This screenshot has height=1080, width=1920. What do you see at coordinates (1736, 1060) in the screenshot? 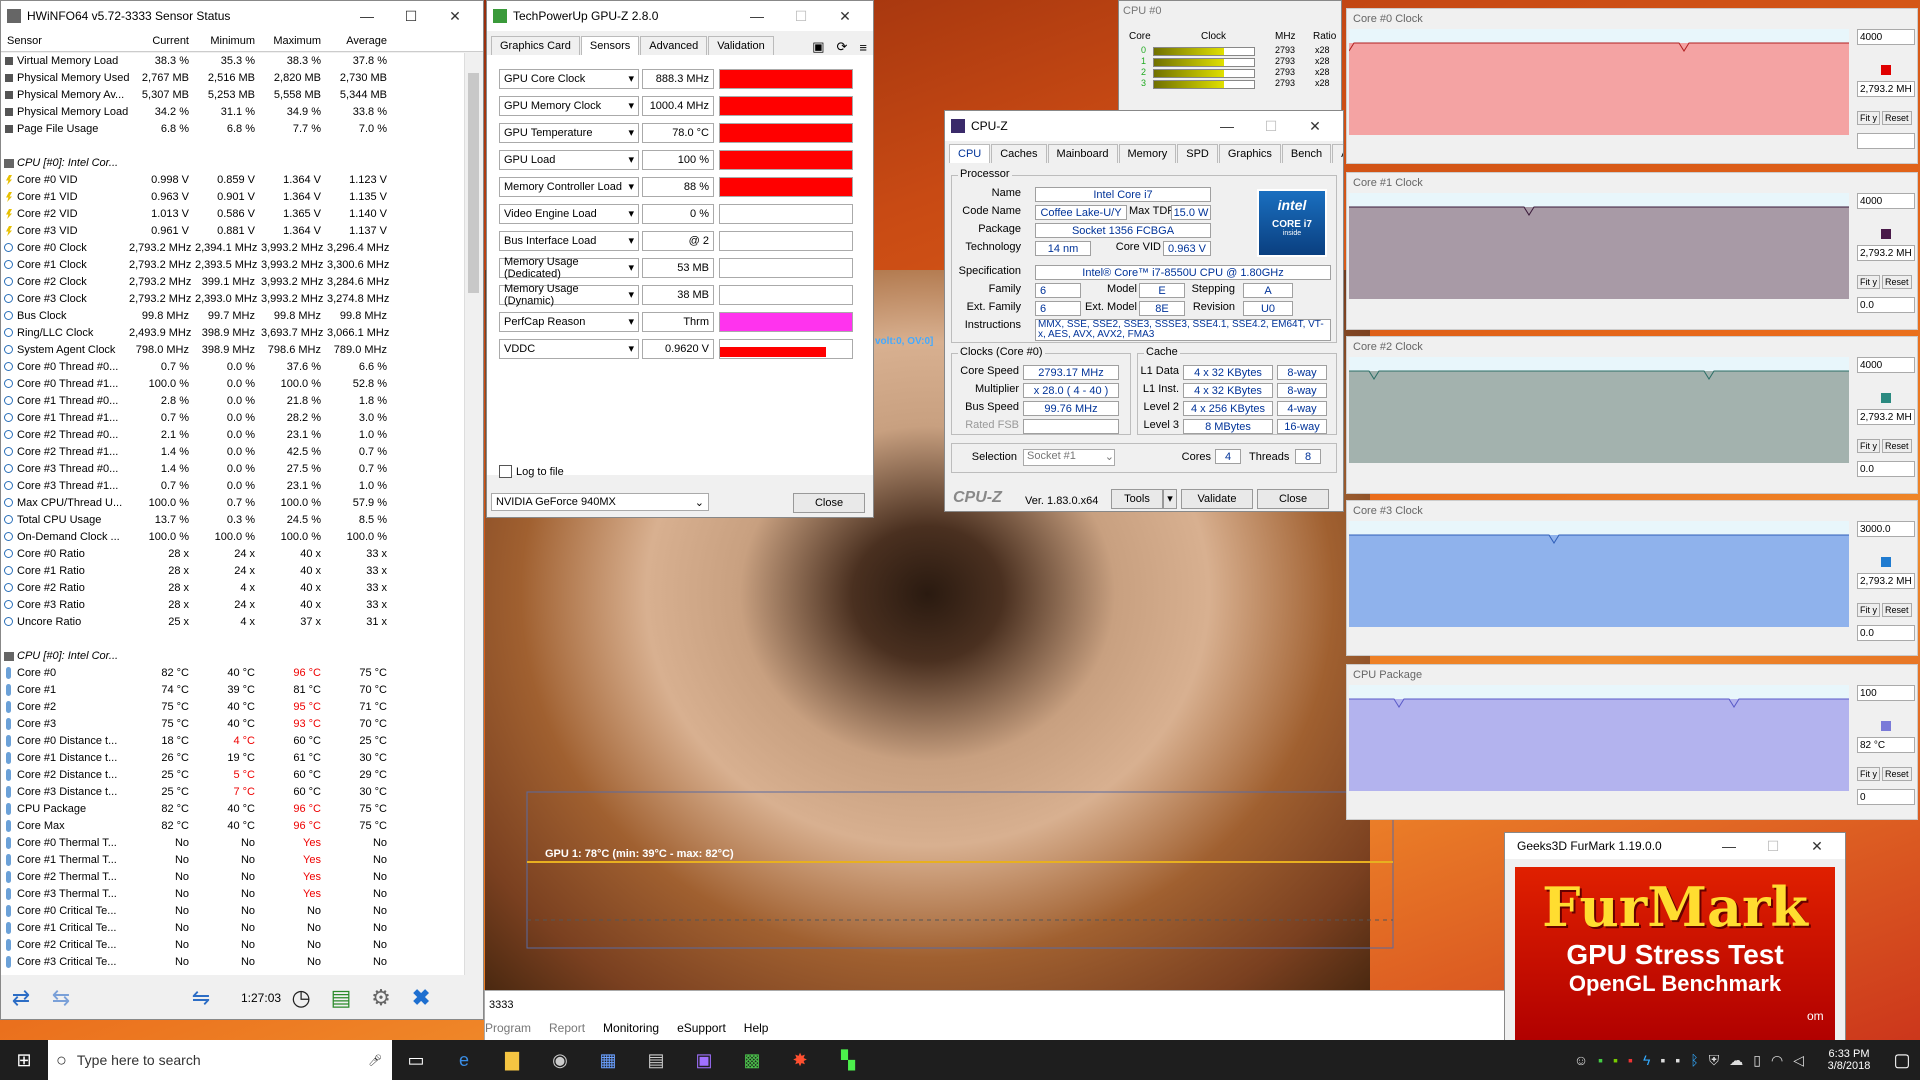
I see `onedrive-icon: ☁` at bounding box center [1736, 1060].